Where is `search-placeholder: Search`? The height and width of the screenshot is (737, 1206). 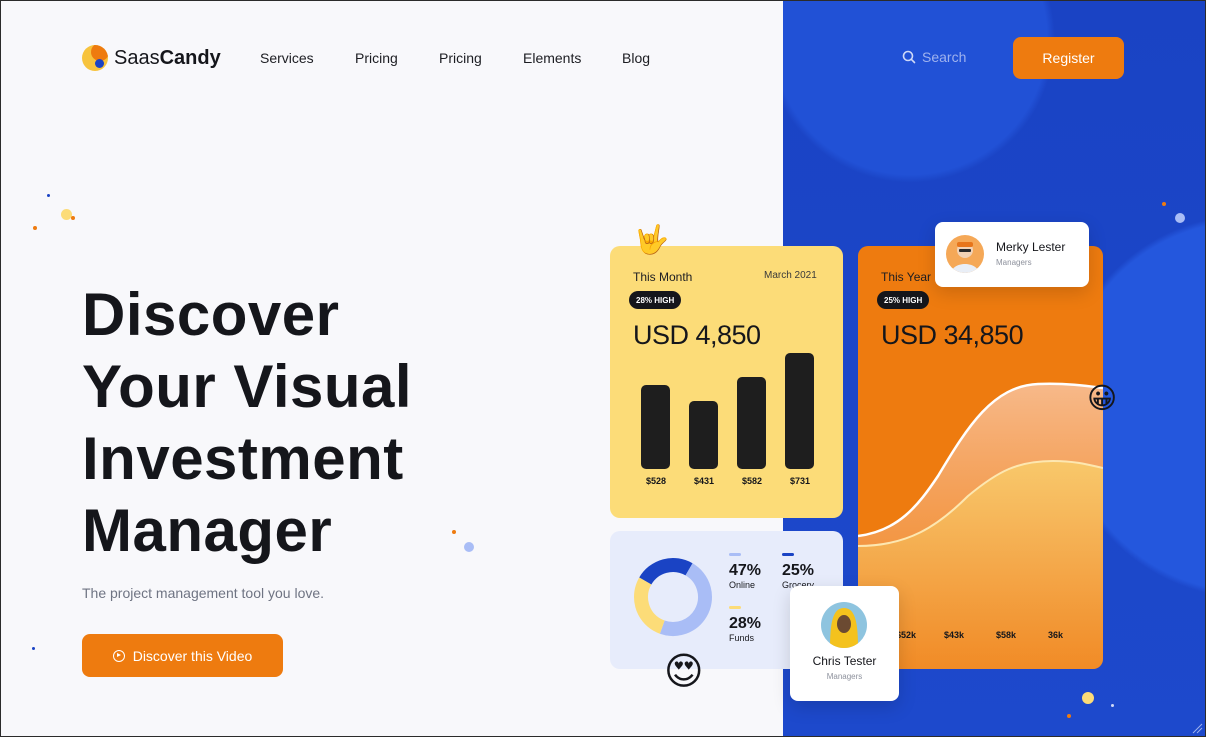
search-placeholder: Search is located at coordinates (944, 57).